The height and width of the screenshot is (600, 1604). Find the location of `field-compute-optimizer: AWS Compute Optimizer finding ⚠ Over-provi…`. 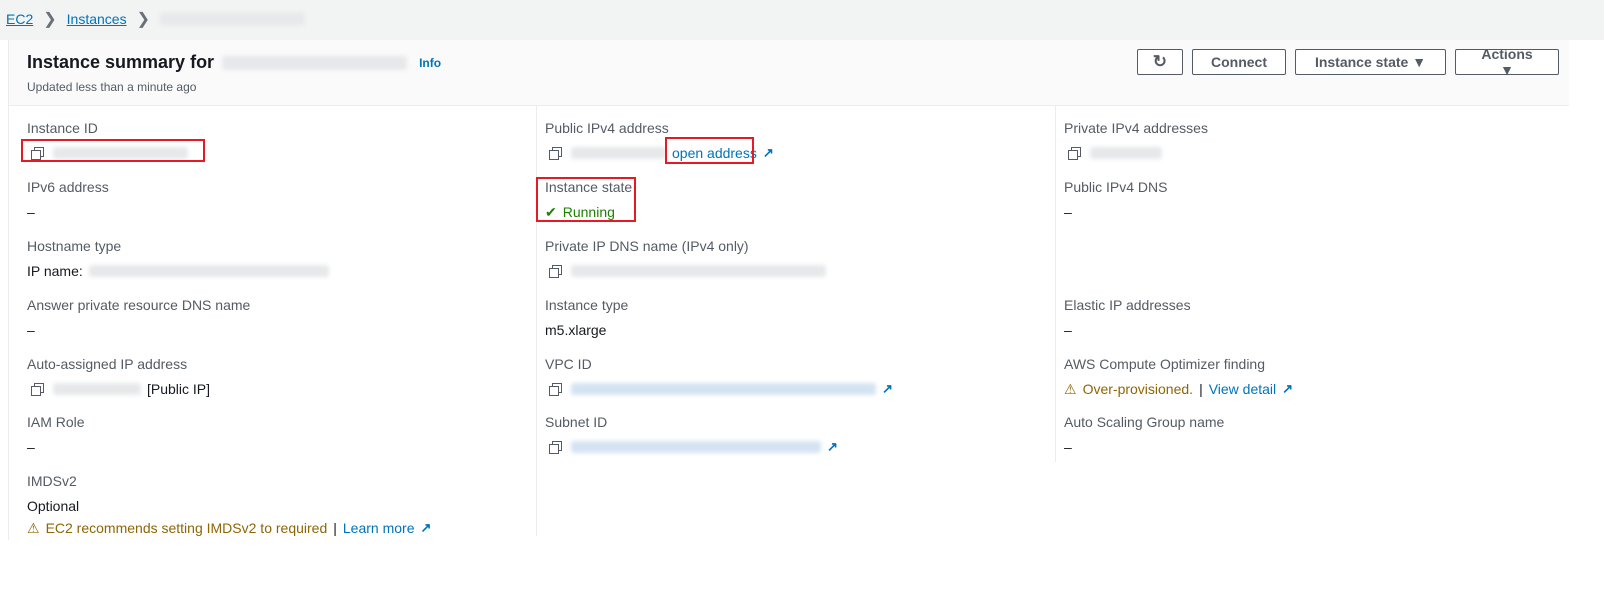

field-compute-optimizer: AWS Compute Optimizer finding ⚠ Over-provi… is located at coordinates (1179, 376).